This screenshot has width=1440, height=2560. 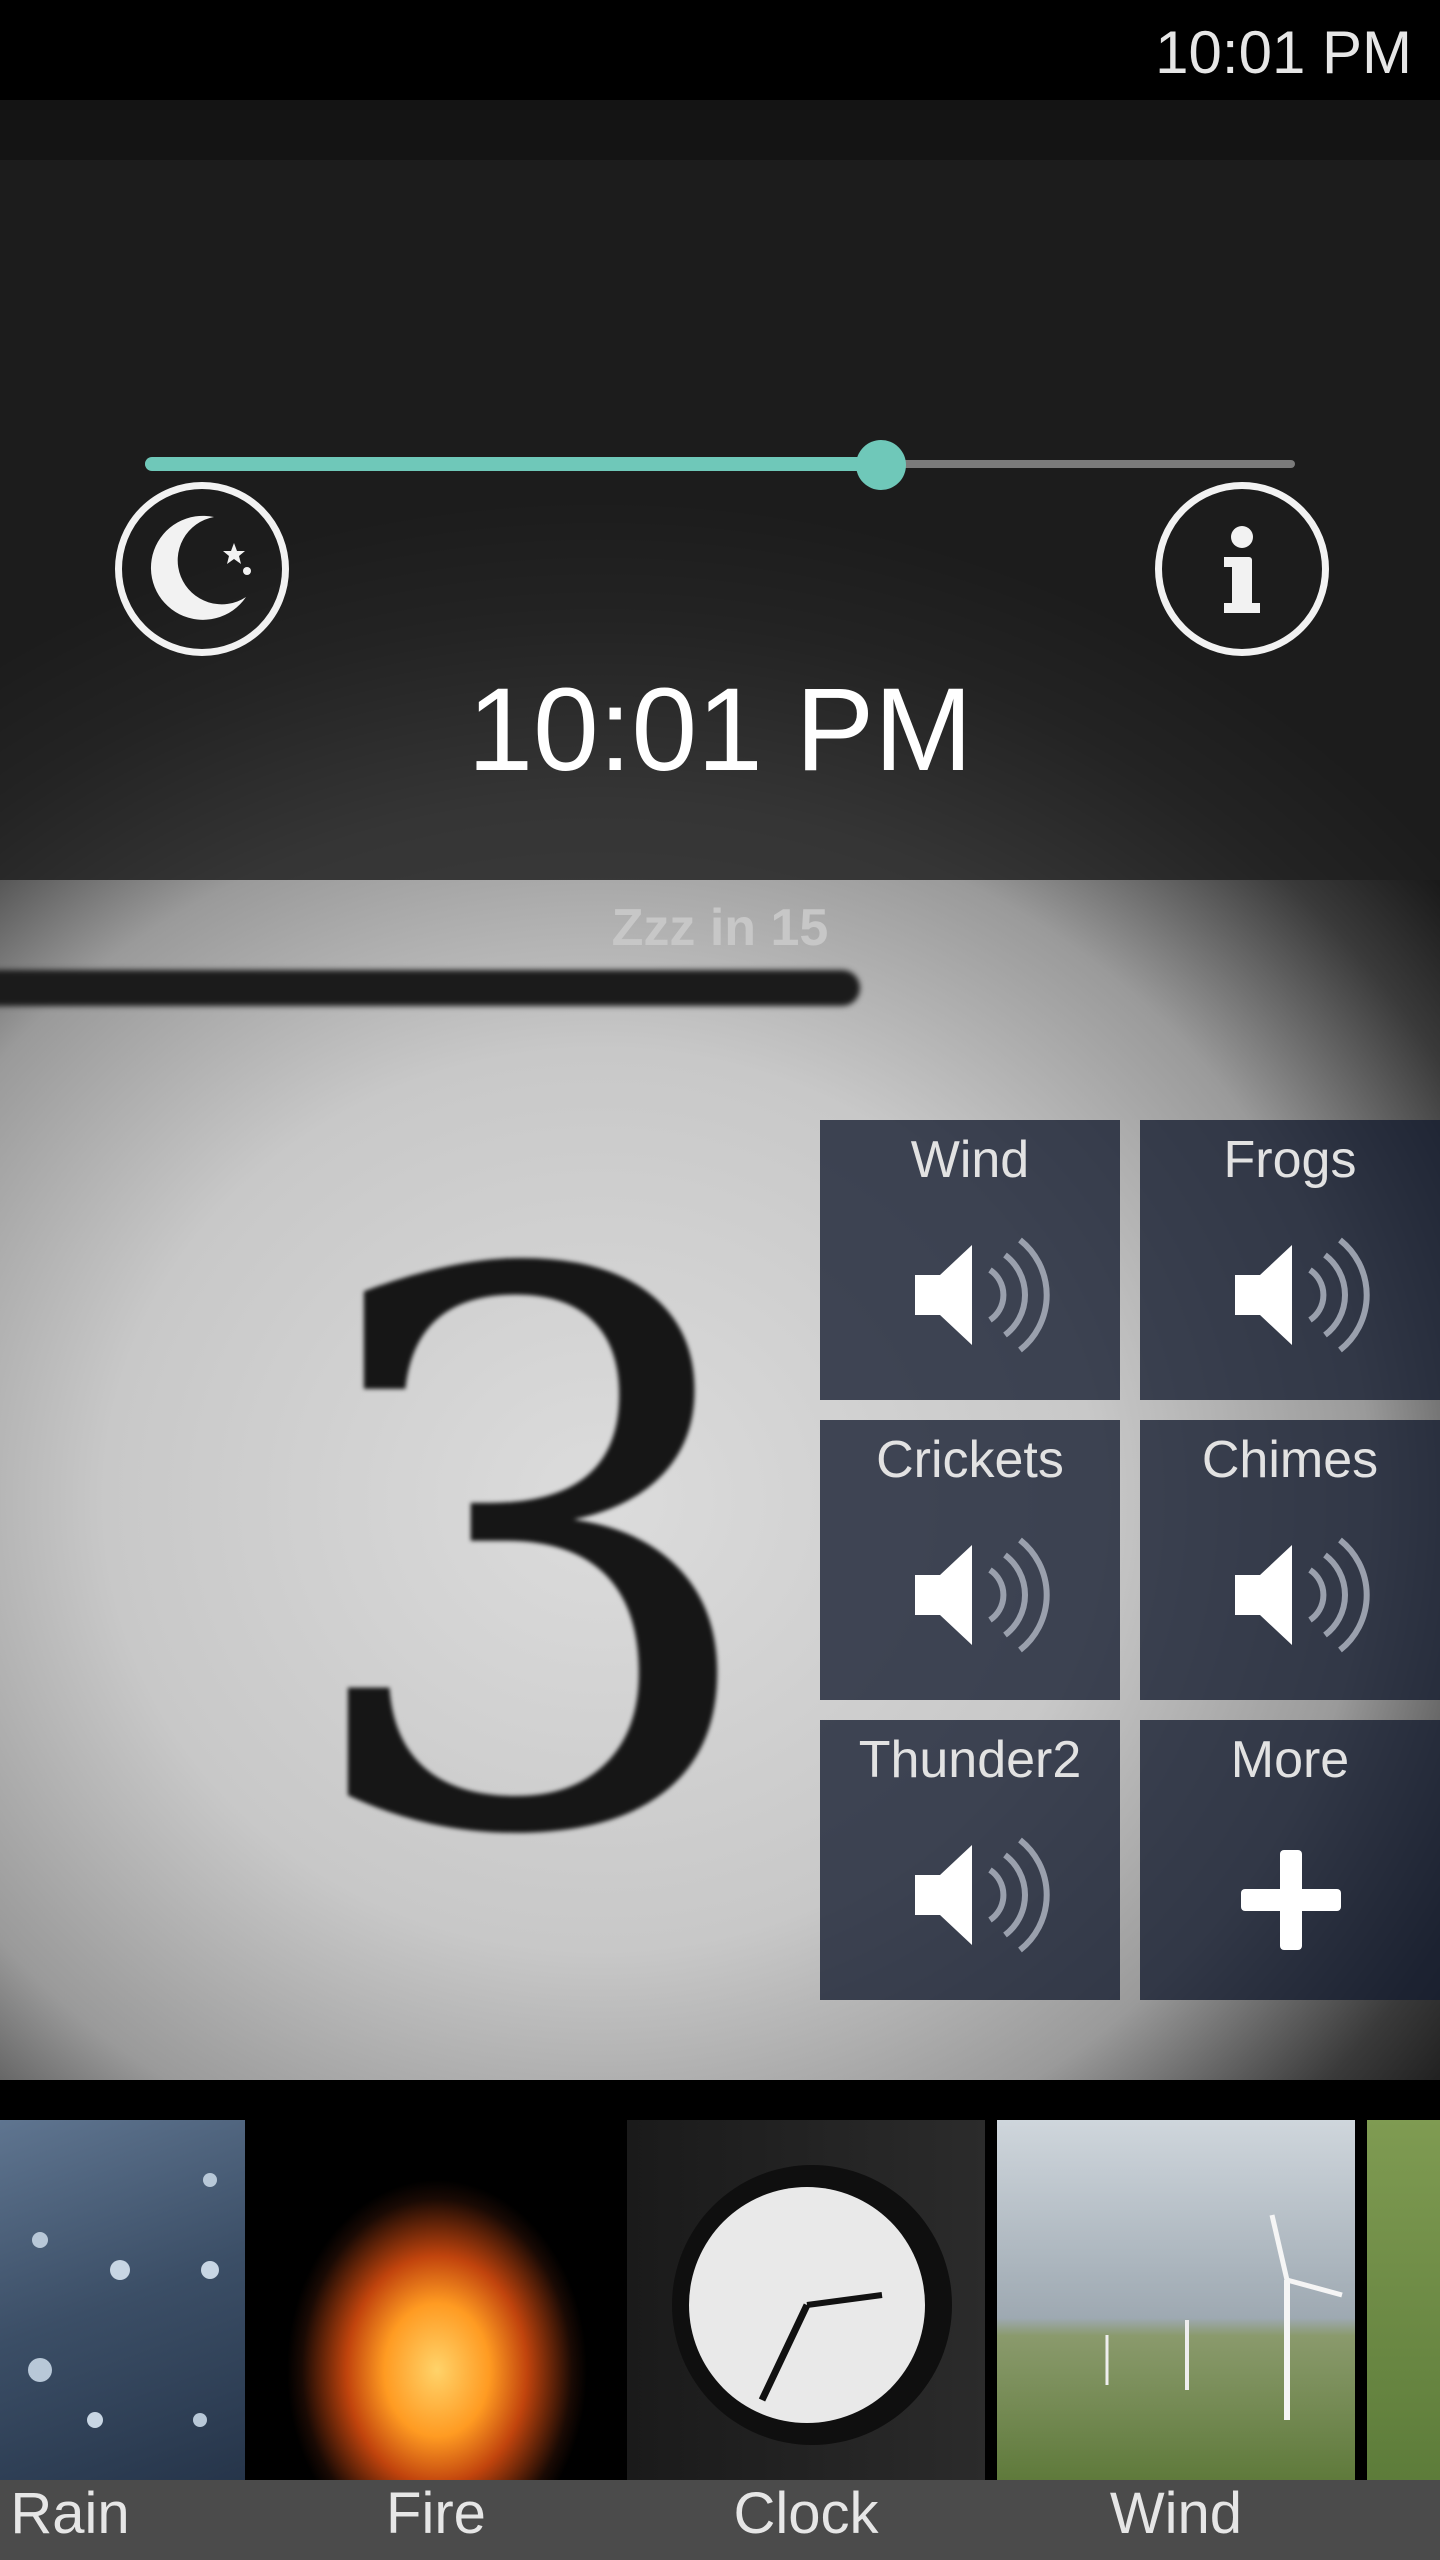 What do you see at coordinates (720, 730) in the screenshot?
I see `current-time: 10:01 PM` at bounding box center [720, 730].